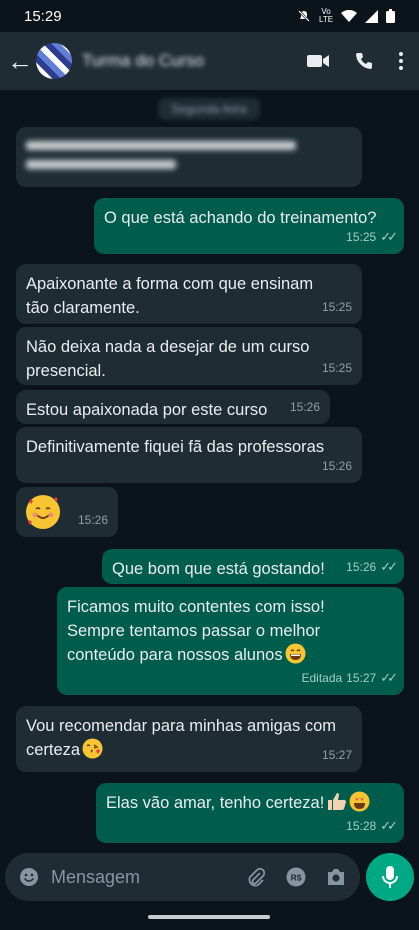 Image resolution: width=419 pixels, height=930 pixels. Describe the element at coordinates (318, 61) in the screenshot. I see `video-call-icon` at that location.